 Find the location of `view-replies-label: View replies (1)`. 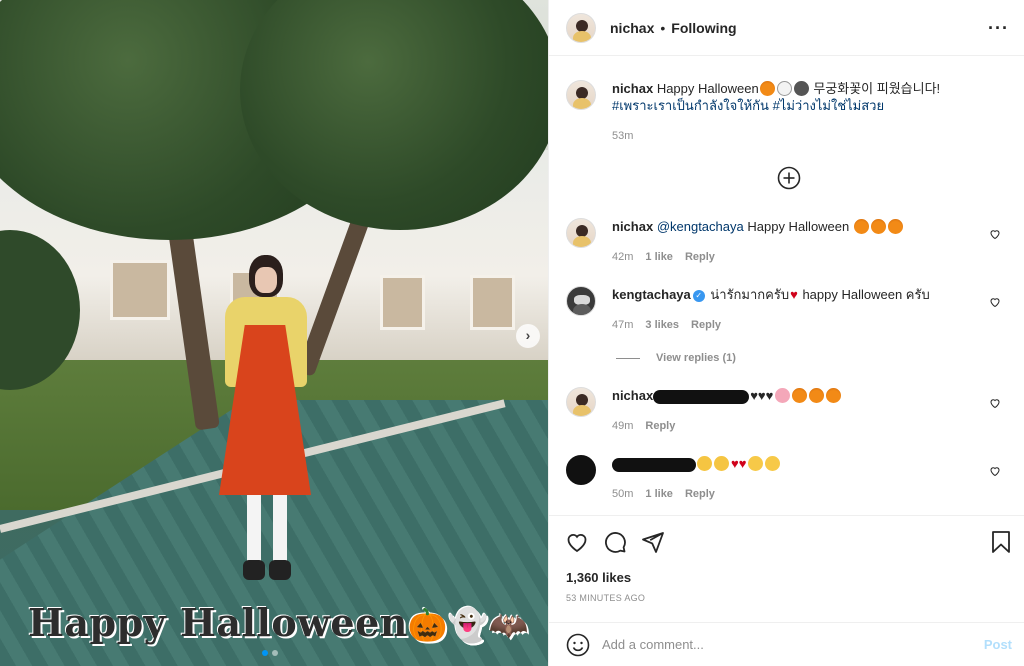

view-replies-label: View replies (1) is located at coordinates (696, 358).